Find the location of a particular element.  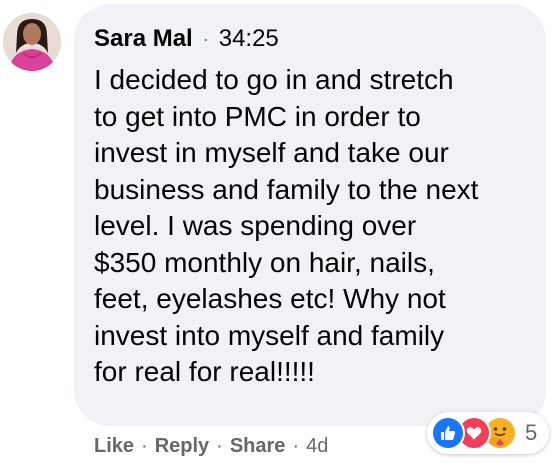

reply-button: Reply is located at coordinates (182, 446).